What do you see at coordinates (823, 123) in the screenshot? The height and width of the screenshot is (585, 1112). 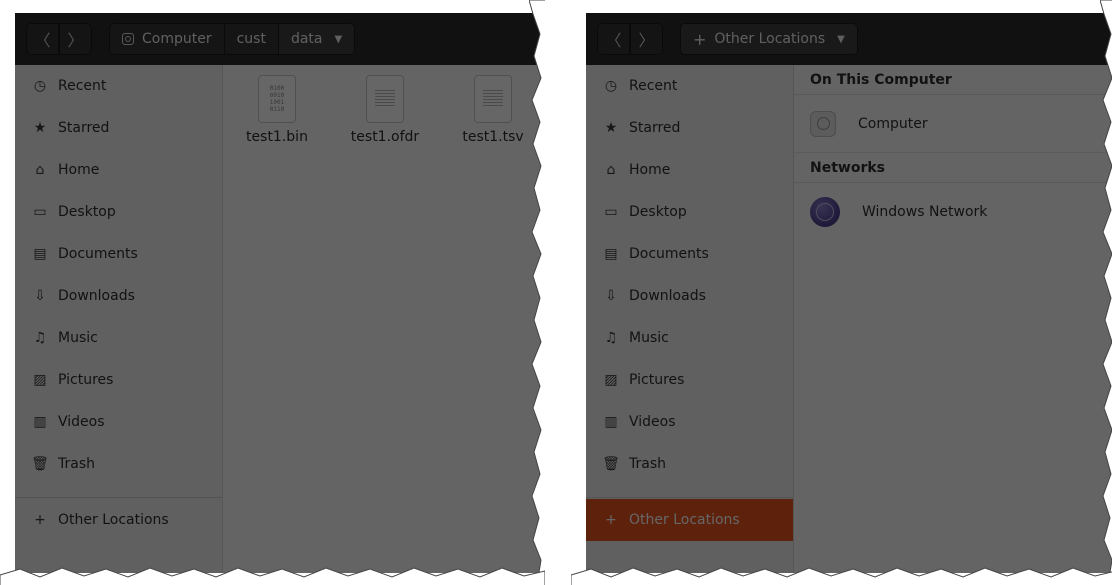 I see `hard-disk-icon` at bounding box center [823, 123].